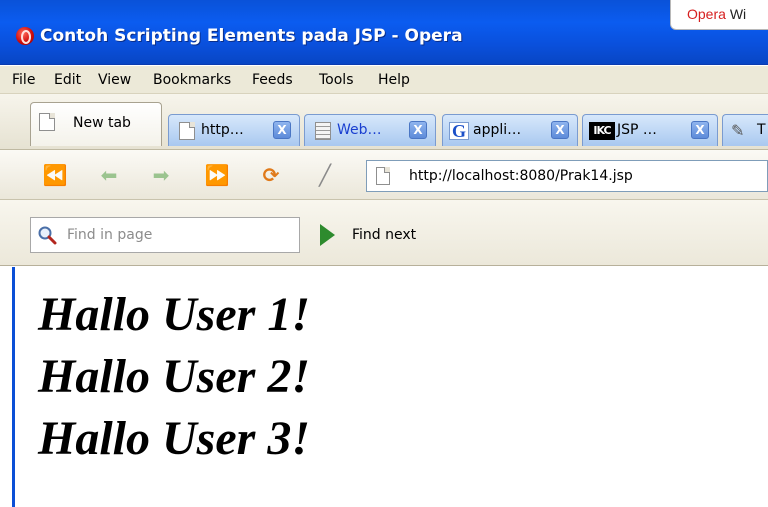 The height and width of the screenshot is (507, 768). Describe the element at coordinates (161, 175) in the screenshot. I see `forward-icon: ➡` at that location.